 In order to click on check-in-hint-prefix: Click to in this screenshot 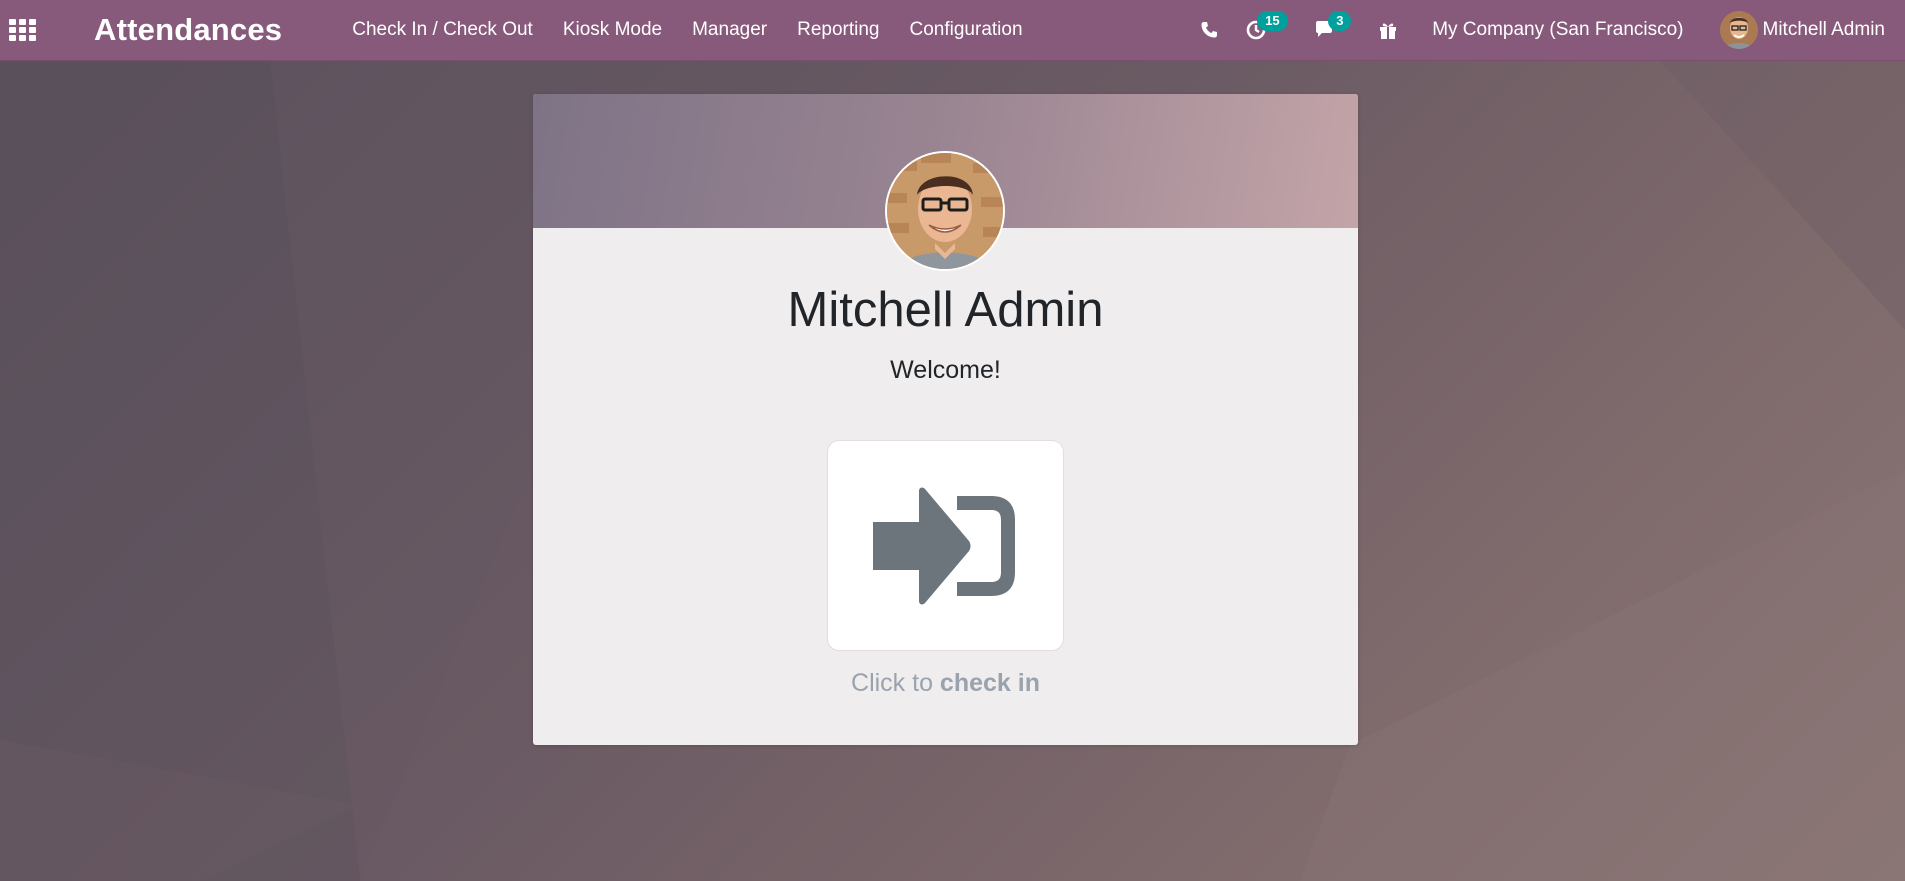, I will do `click(895, 683)`.